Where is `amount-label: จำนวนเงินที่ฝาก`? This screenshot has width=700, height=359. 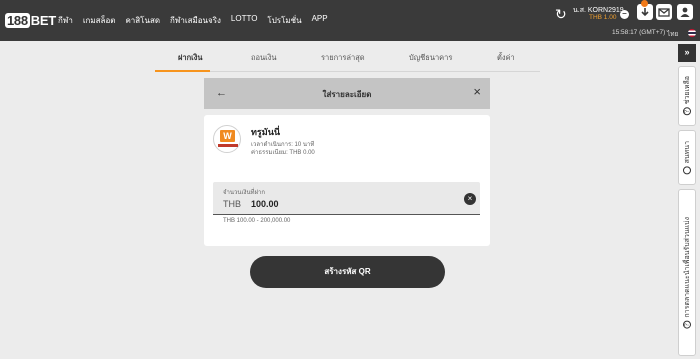 amount-label: จำนวนเงินที่ฝาก is located at coordinates (244, 193).